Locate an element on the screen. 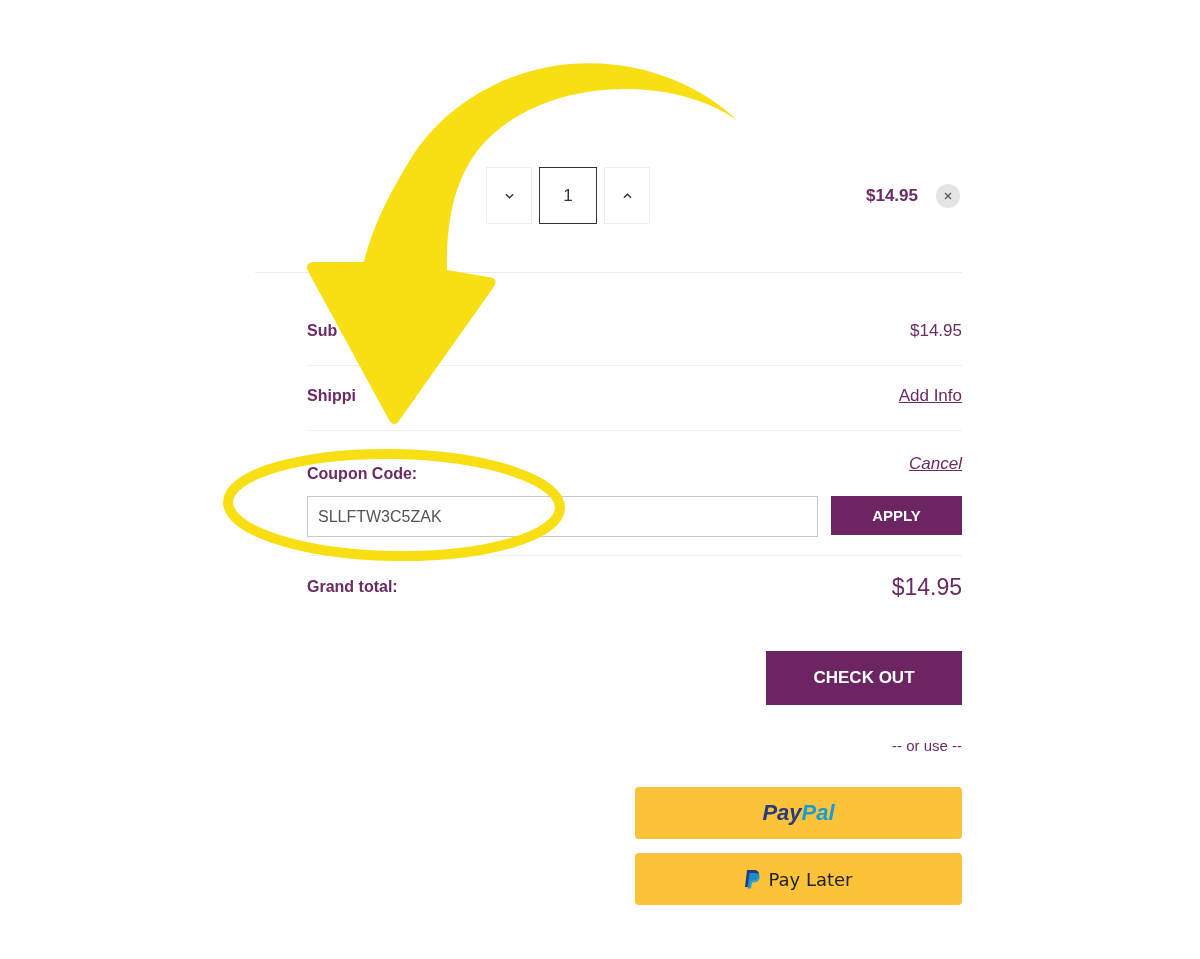 The image size is (1200, 959). close-icon is located at coordinates (948, 195).